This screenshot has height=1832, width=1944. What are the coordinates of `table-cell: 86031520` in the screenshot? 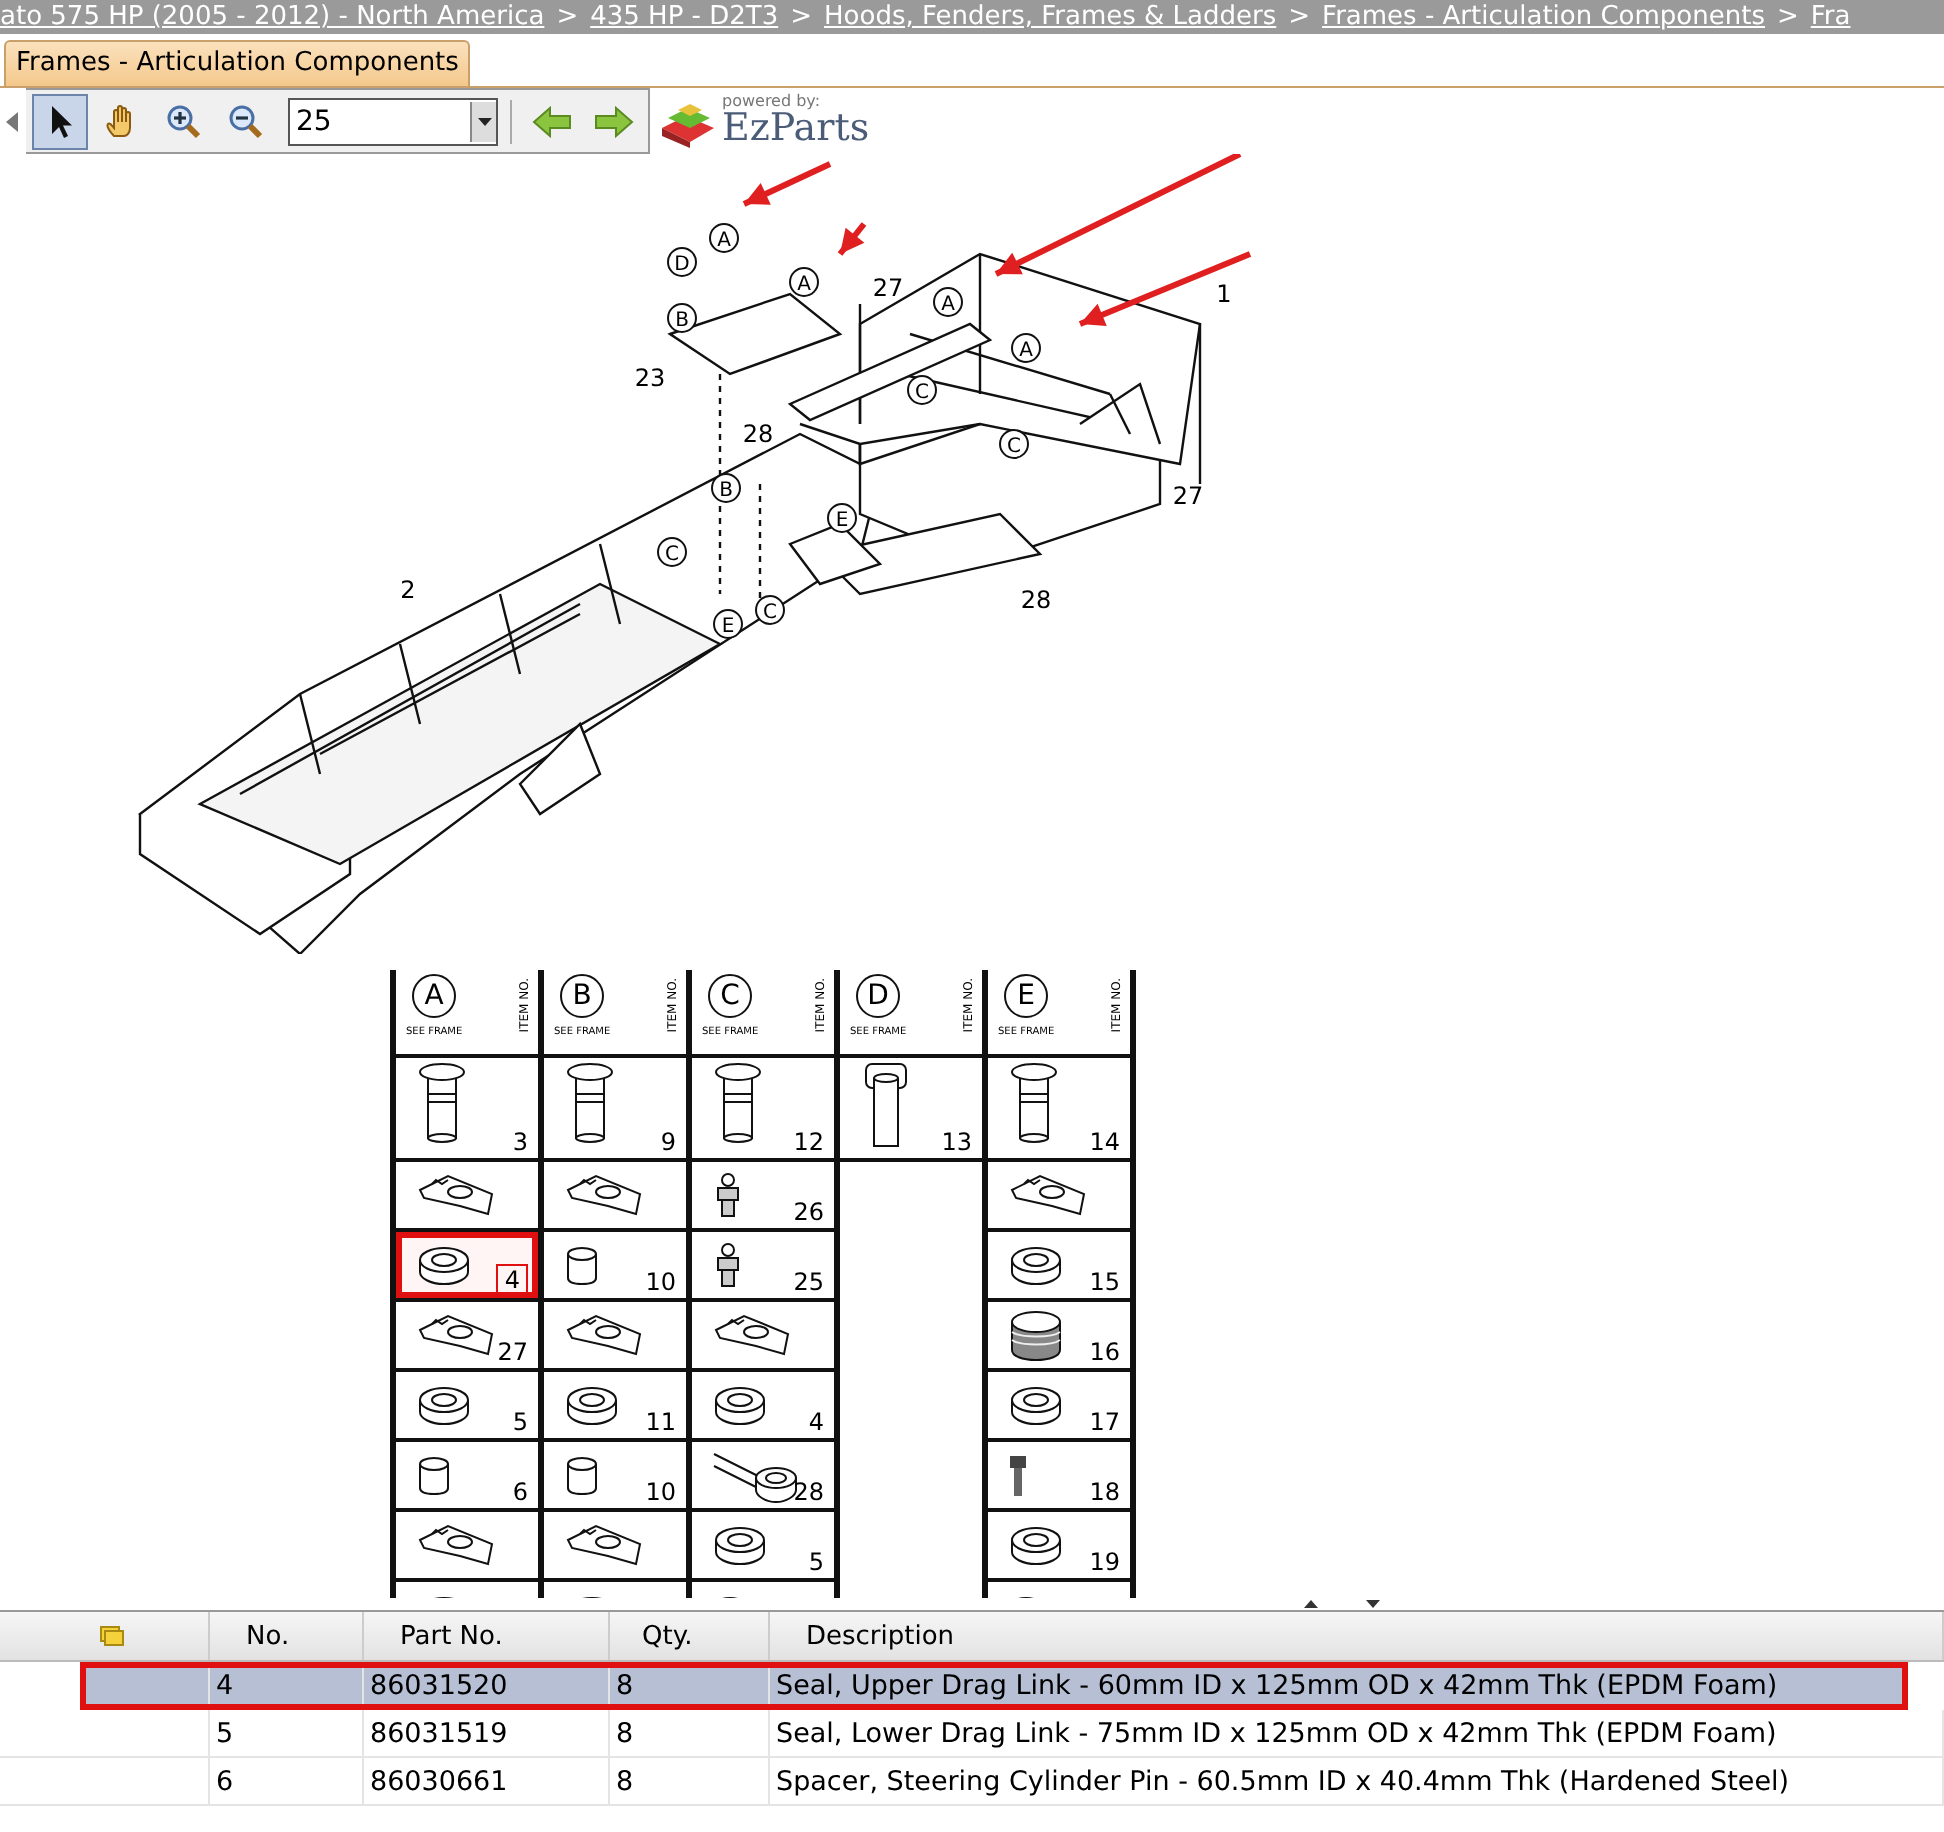 It's located at (439, 1685).